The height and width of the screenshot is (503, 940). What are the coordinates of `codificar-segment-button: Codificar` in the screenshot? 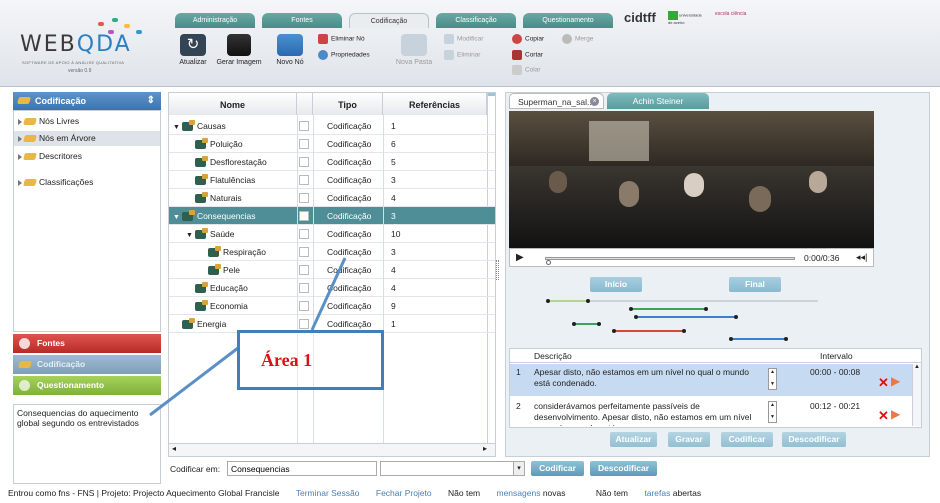 It's located at (747, 439).